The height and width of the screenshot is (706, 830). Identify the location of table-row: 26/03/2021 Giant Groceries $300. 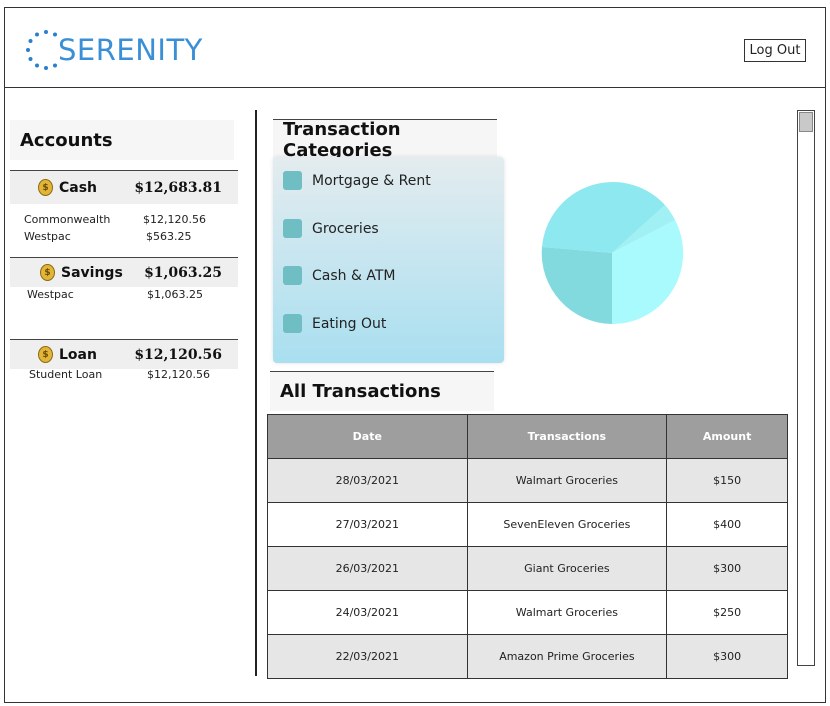
(527, 568).